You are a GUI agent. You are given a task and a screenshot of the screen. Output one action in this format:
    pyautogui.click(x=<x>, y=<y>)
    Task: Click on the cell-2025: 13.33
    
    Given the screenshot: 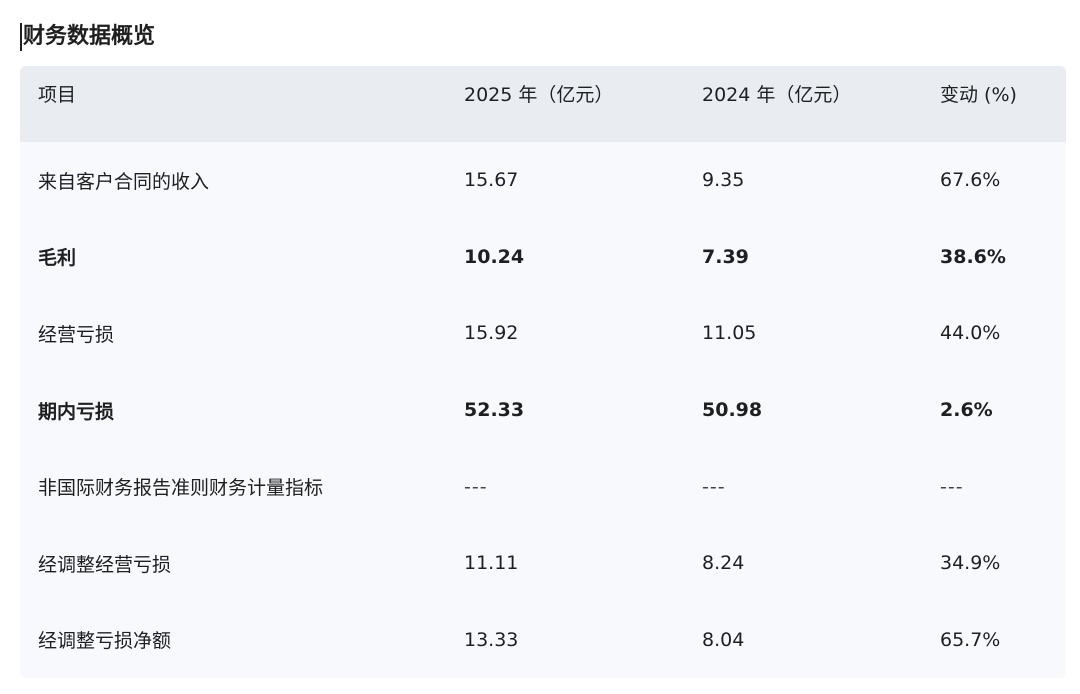 What is the action you would take?
    pyautogui.click(x=491, y=639)
    